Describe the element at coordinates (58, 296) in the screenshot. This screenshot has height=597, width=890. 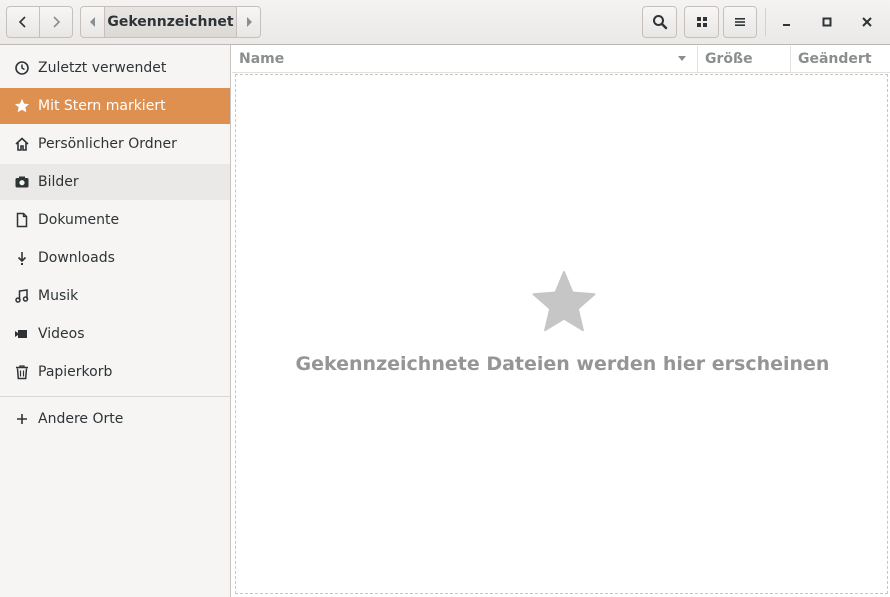
I see `sidebar-item-label: Musik` at that location.